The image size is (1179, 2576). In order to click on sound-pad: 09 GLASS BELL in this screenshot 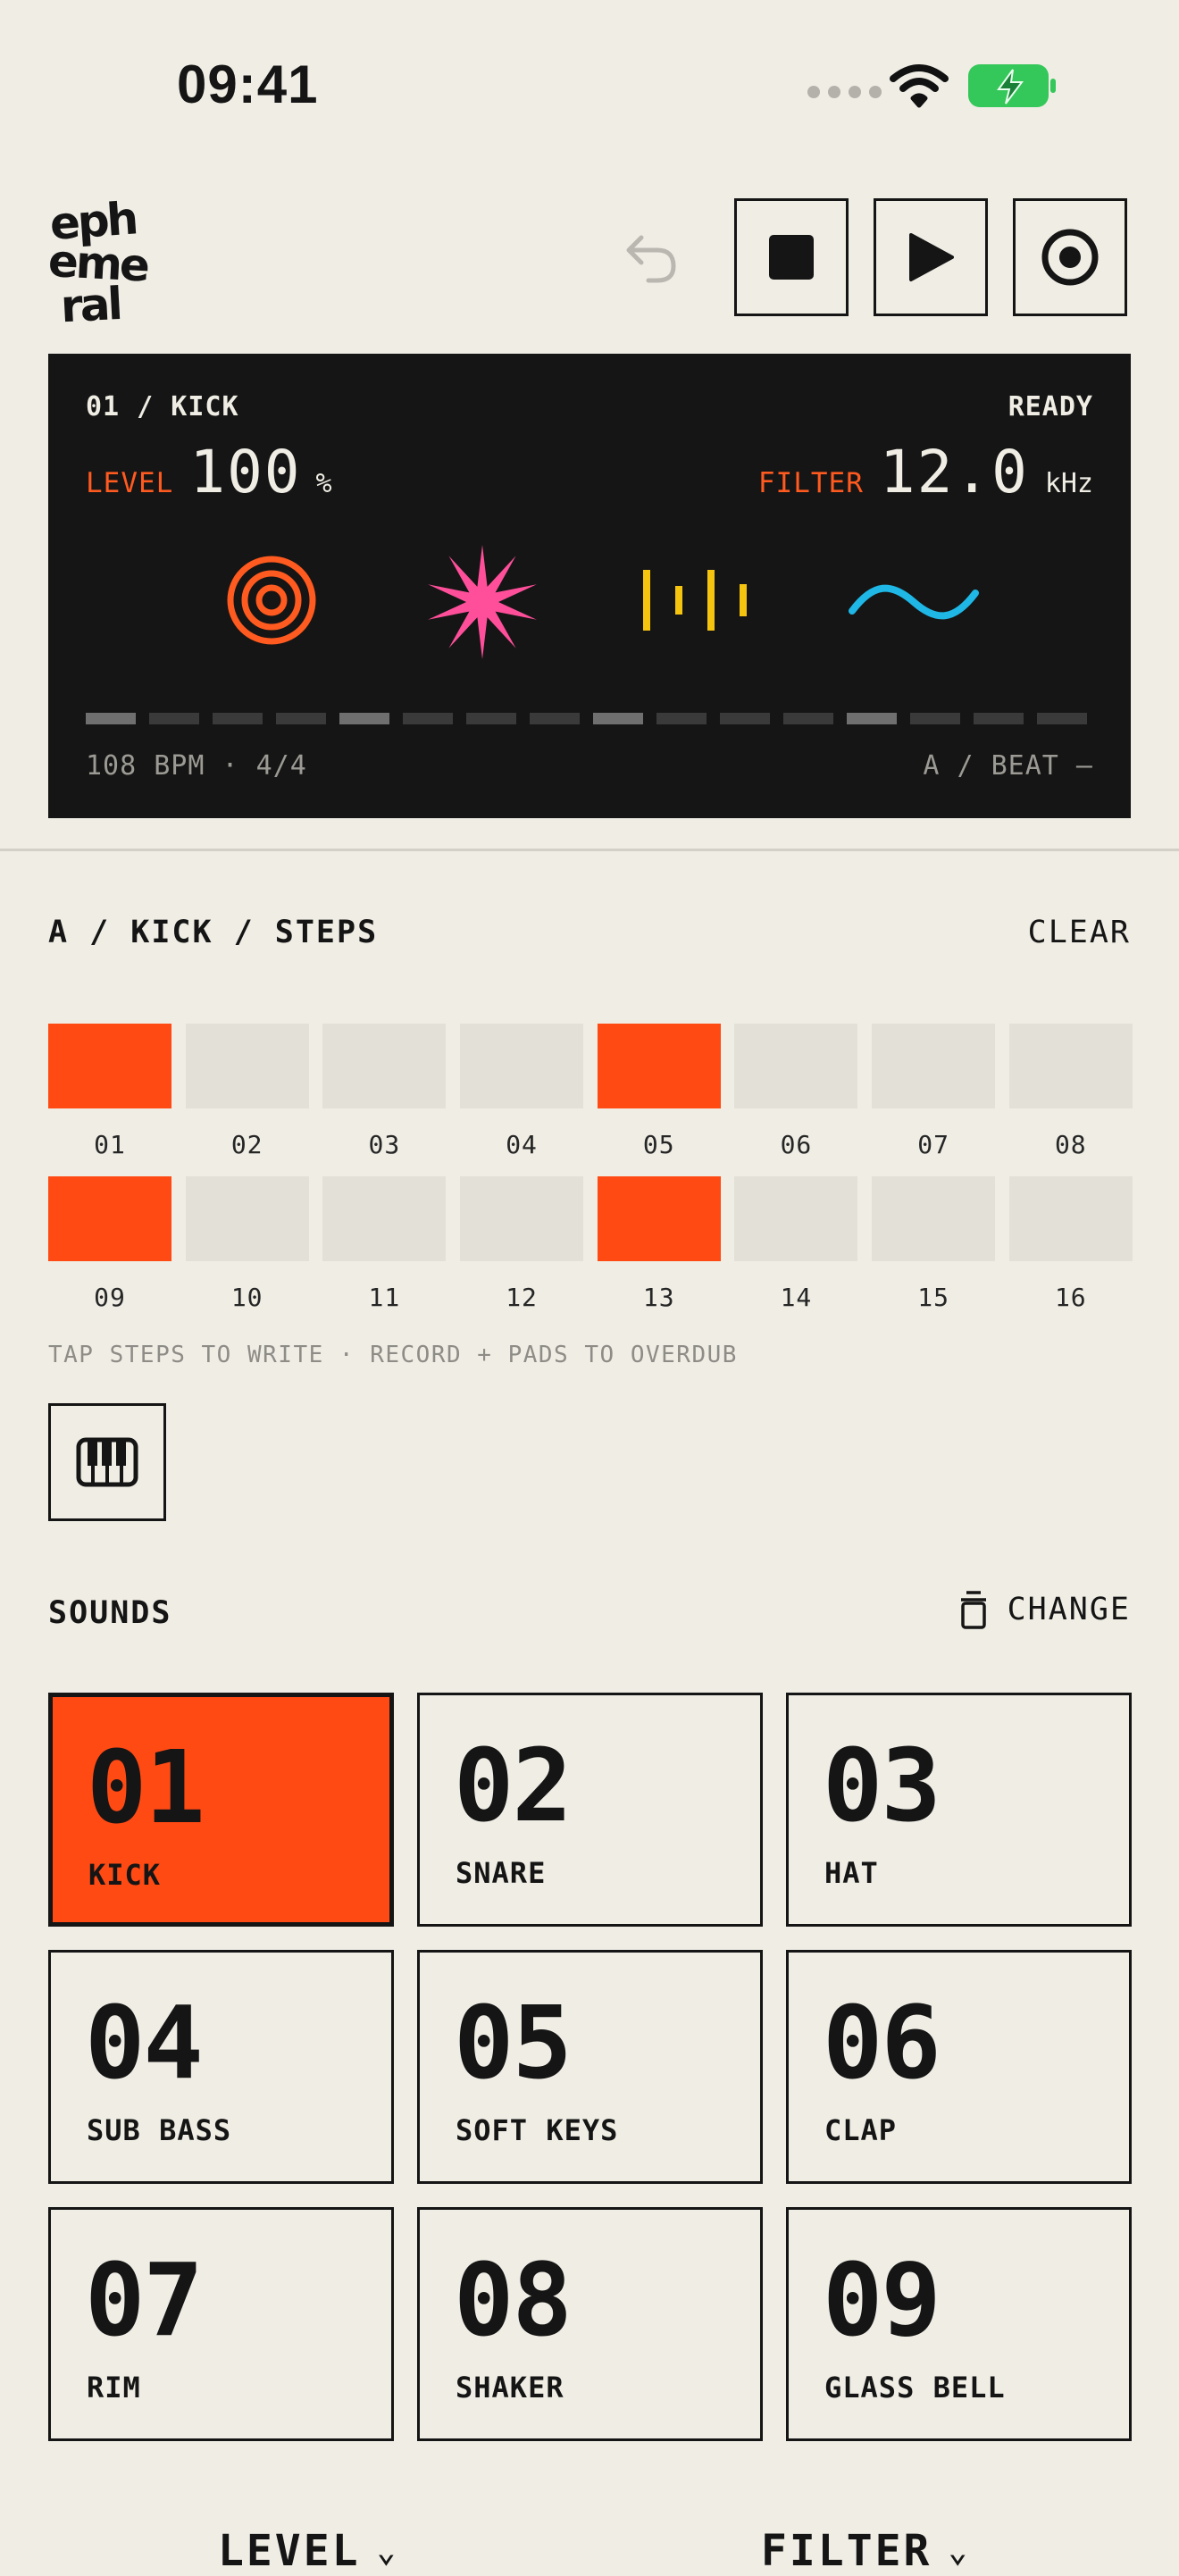, I will do `click(959, 2324)`.